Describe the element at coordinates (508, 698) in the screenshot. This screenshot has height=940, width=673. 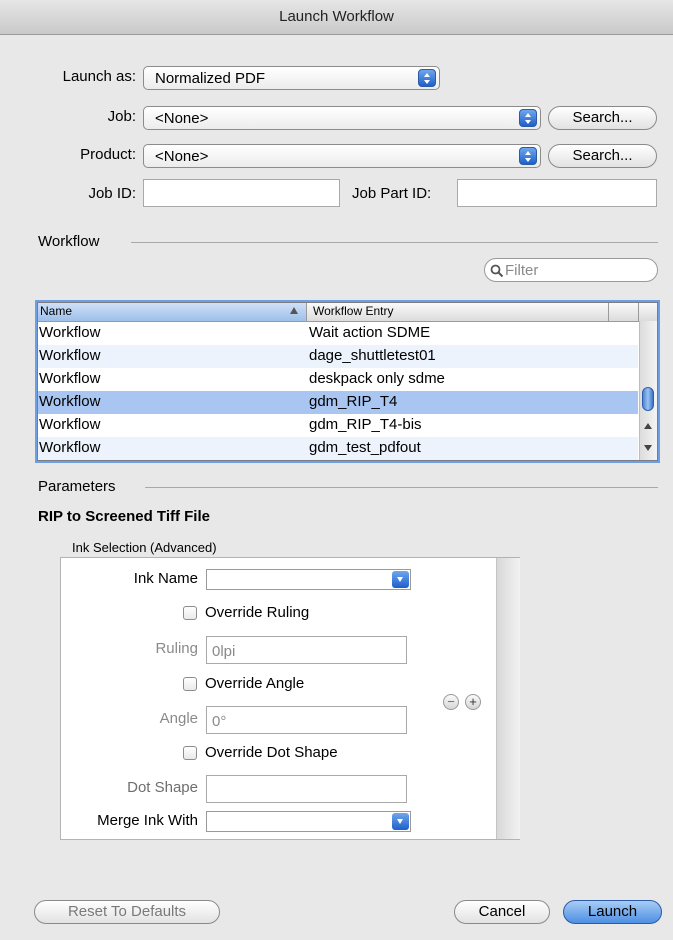
I see `ink-panel-scrollbar` at that location.